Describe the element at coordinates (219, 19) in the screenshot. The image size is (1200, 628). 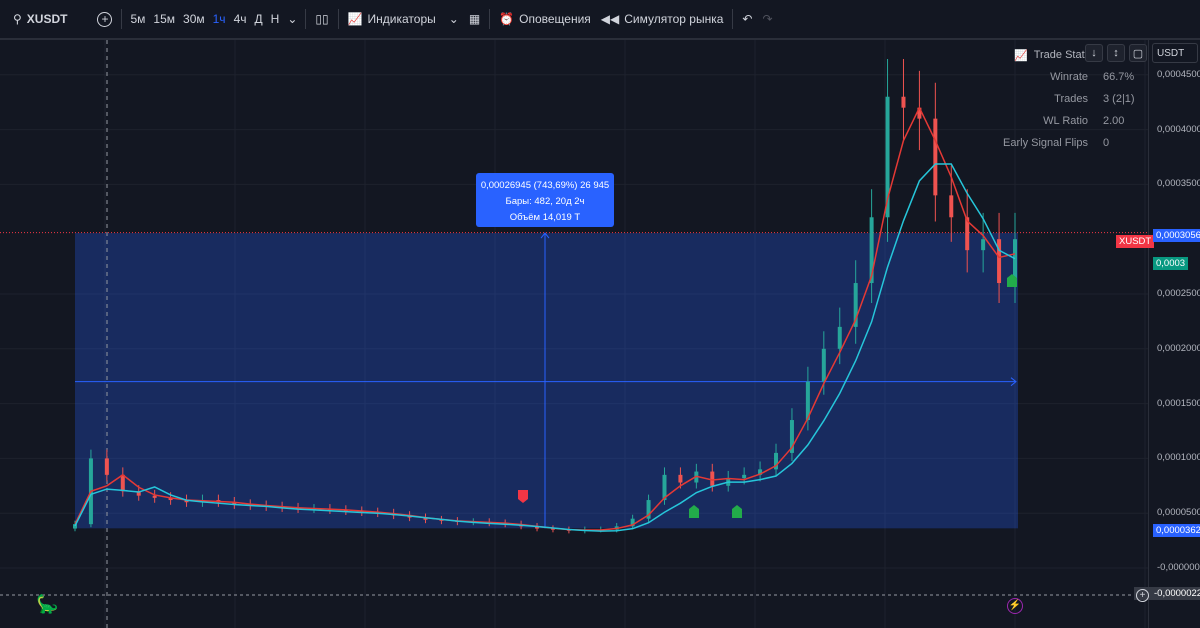
I see `timeframe-1h: 1ч` at that location.